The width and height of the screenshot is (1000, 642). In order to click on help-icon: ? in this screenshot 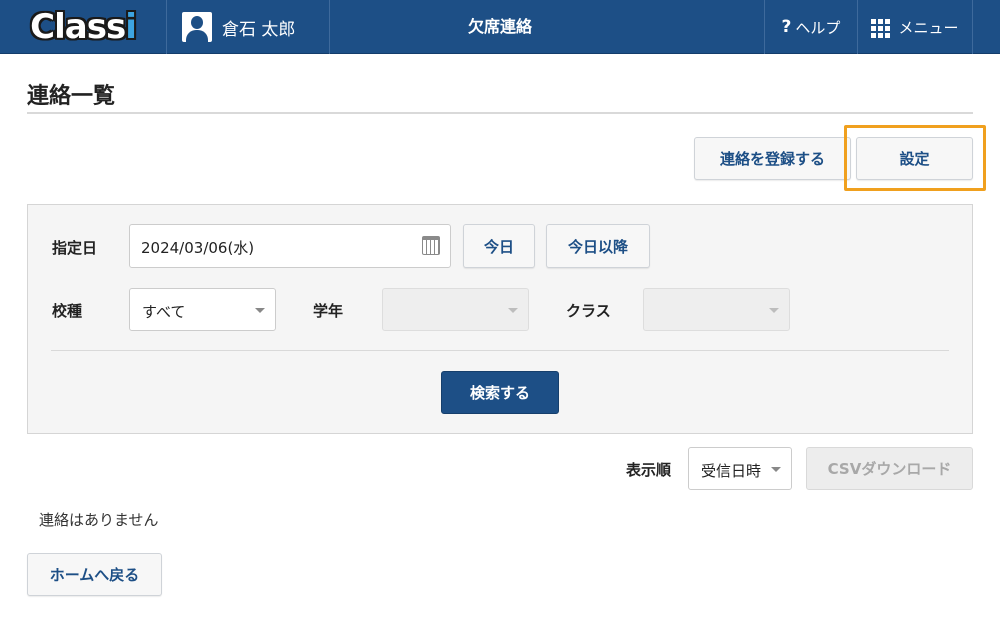, I will do `click(786, 27)`.